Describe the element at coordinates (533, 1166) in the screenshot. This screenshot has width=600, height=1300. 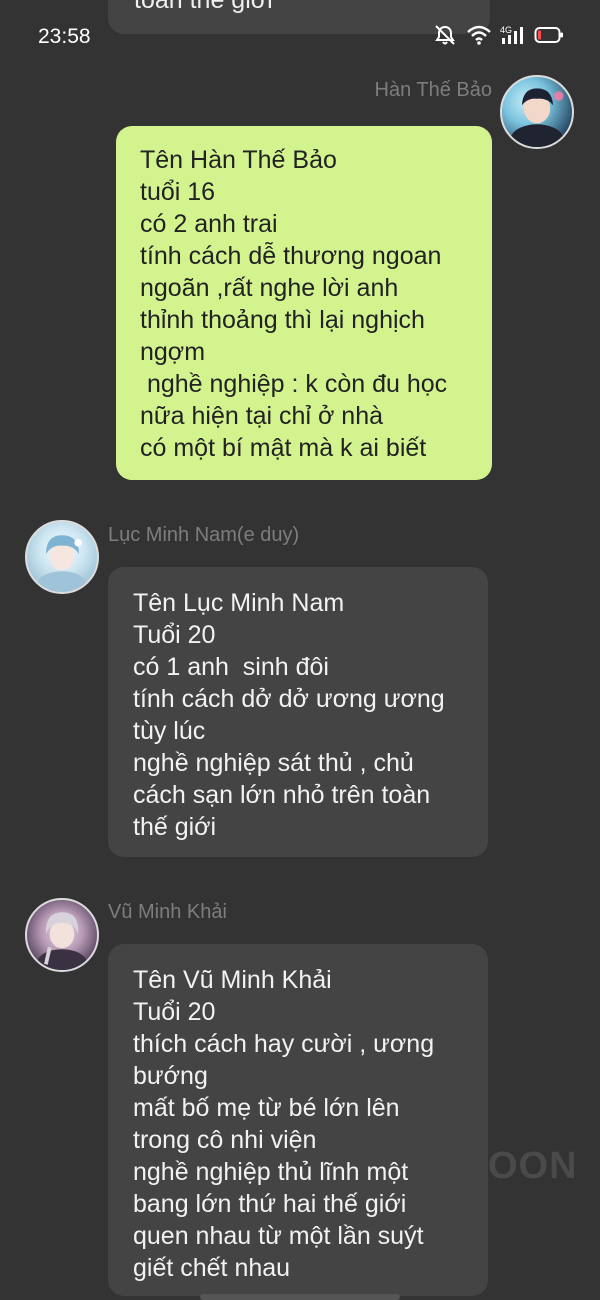
I see `watermark-logo: OON` at that location.